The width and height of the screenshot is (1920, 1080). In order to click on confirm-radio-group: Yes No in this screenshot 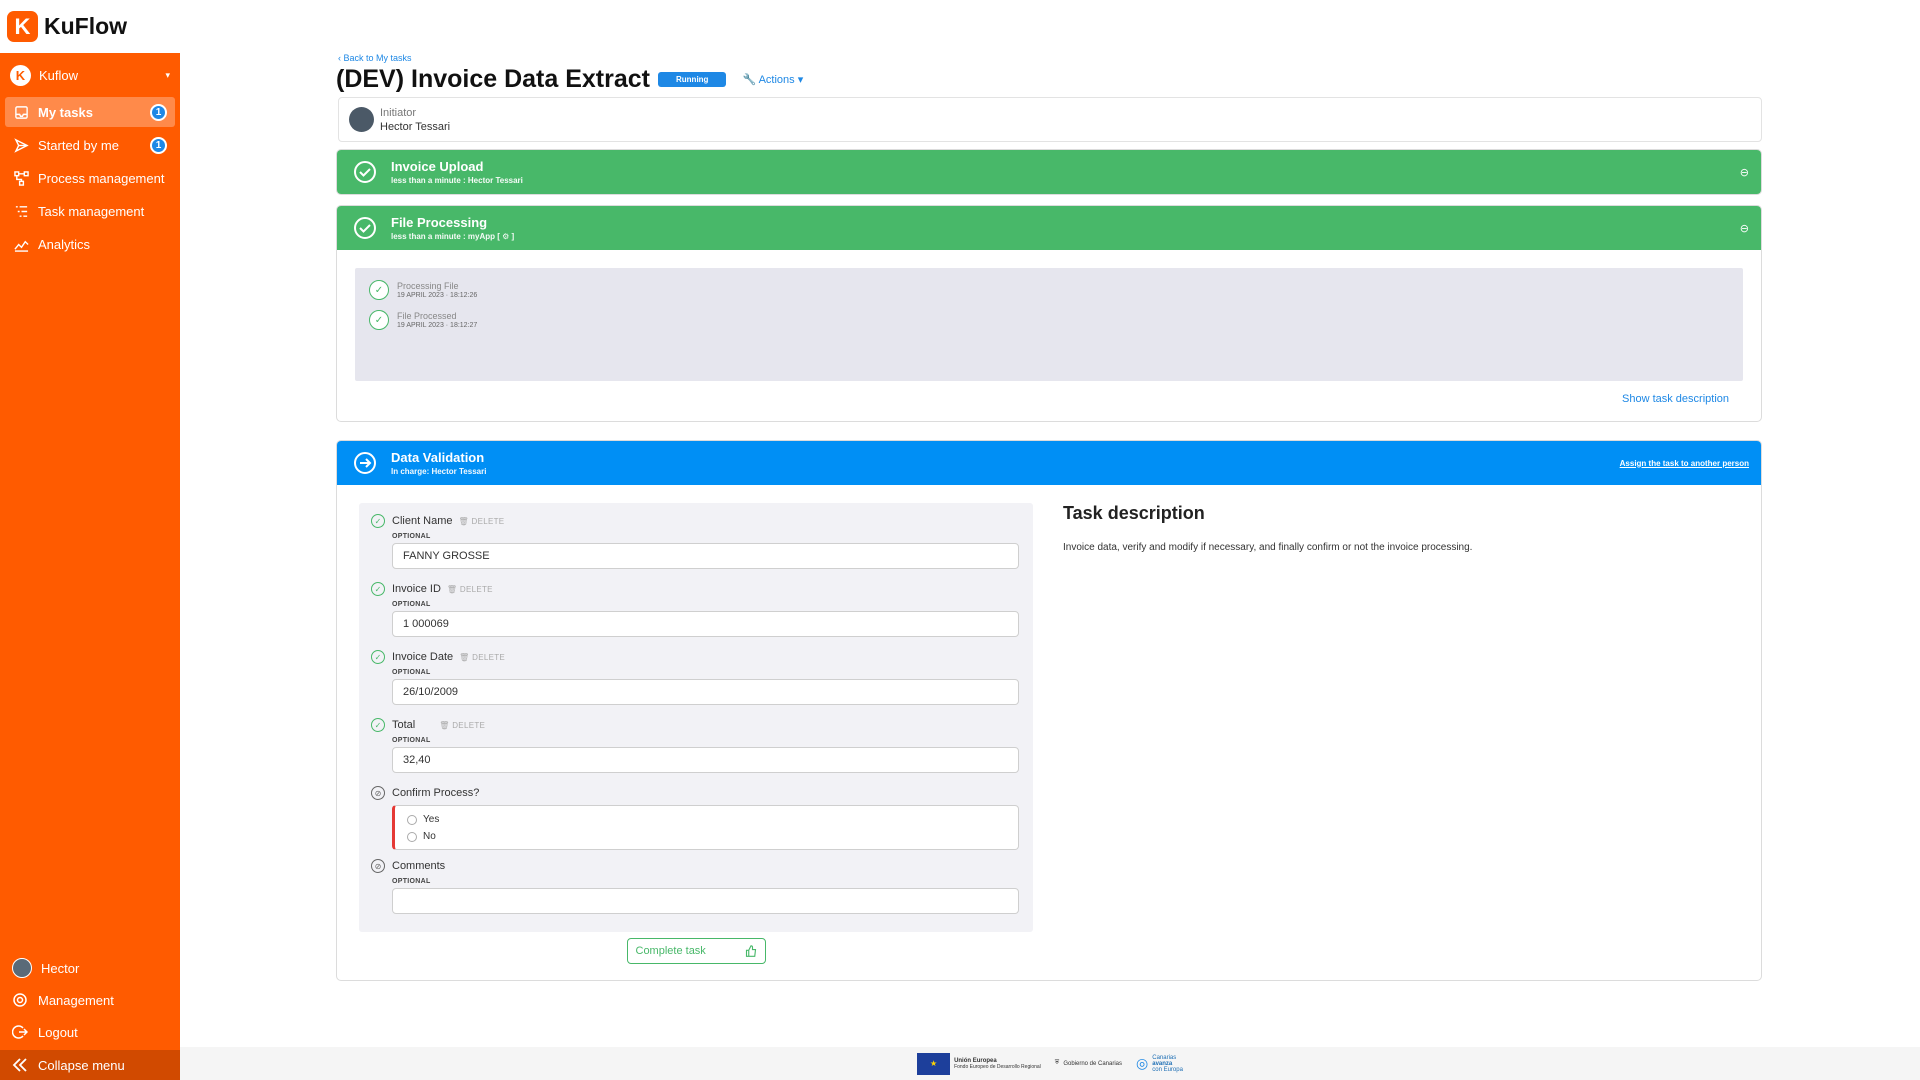, I will do `click(705, 827)`.